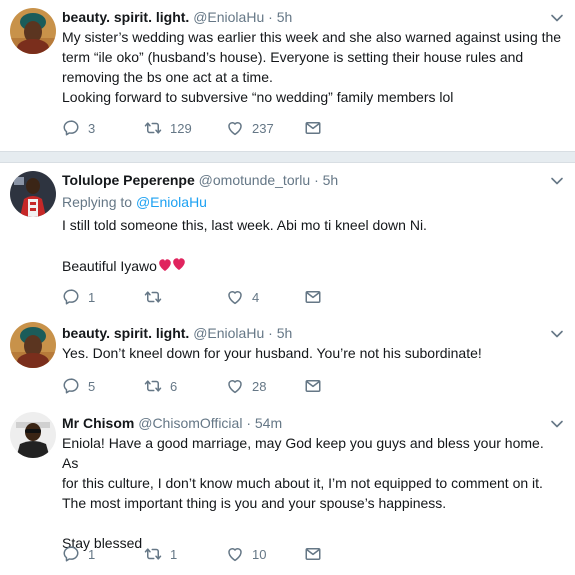 The width and height of the screenshot is (575, 575). What do you see at coordinates (92, 386) in the screenshot?
I see `reply-count: 5` at bounding box center [92, 386].